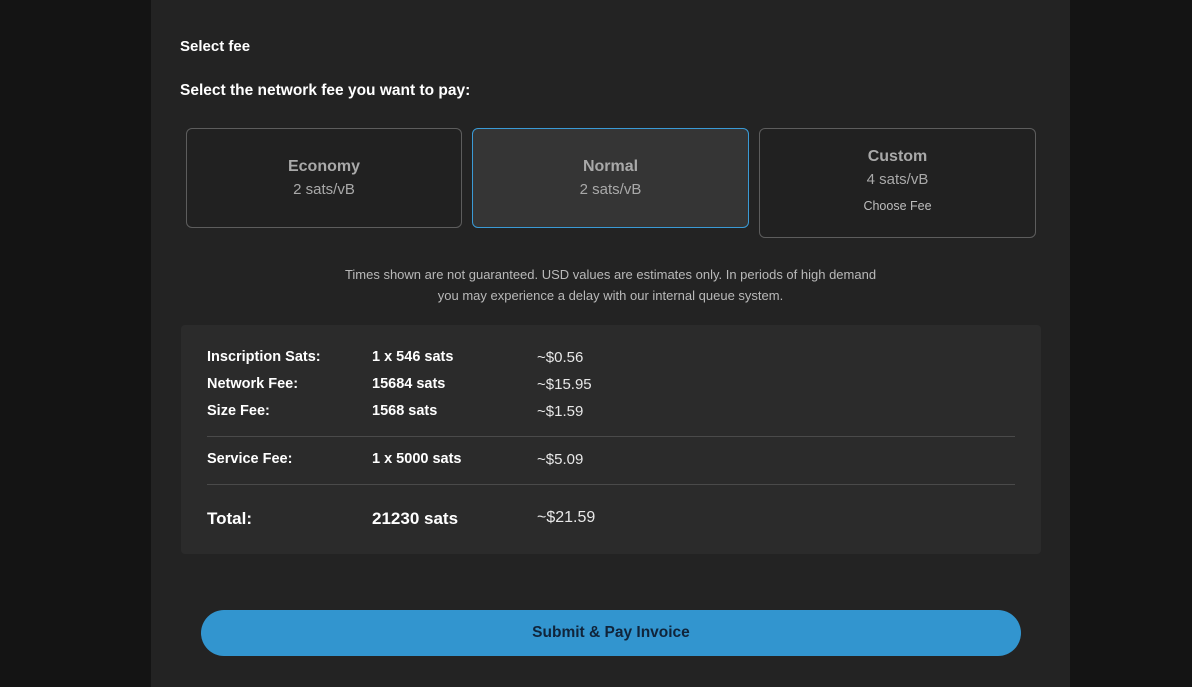 This screenshot has width=1192, height=687. I want to click on fee-option-name: Economy, so click(323, 166).